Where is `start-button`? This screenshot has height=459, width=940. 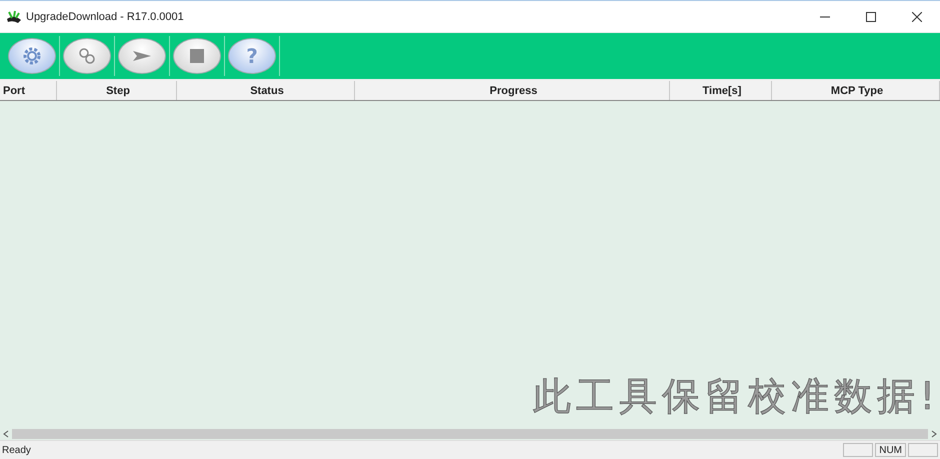
start-button is located at coordinates (142, 56).